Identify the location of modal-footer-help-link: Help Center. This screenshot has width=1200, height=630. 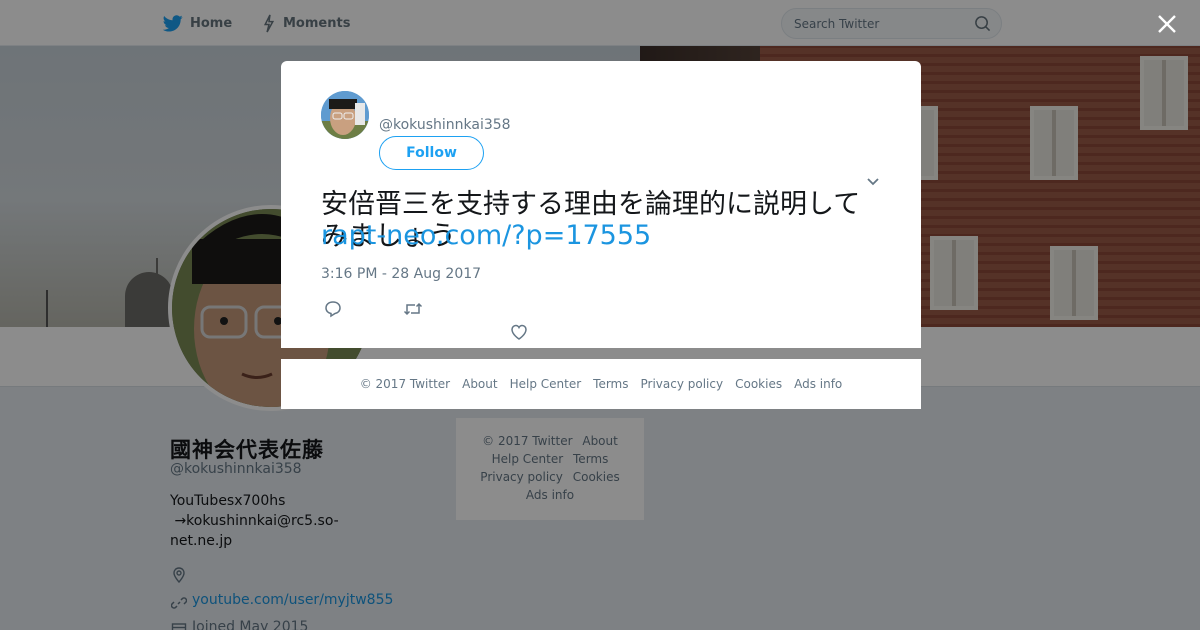
(546, 384).